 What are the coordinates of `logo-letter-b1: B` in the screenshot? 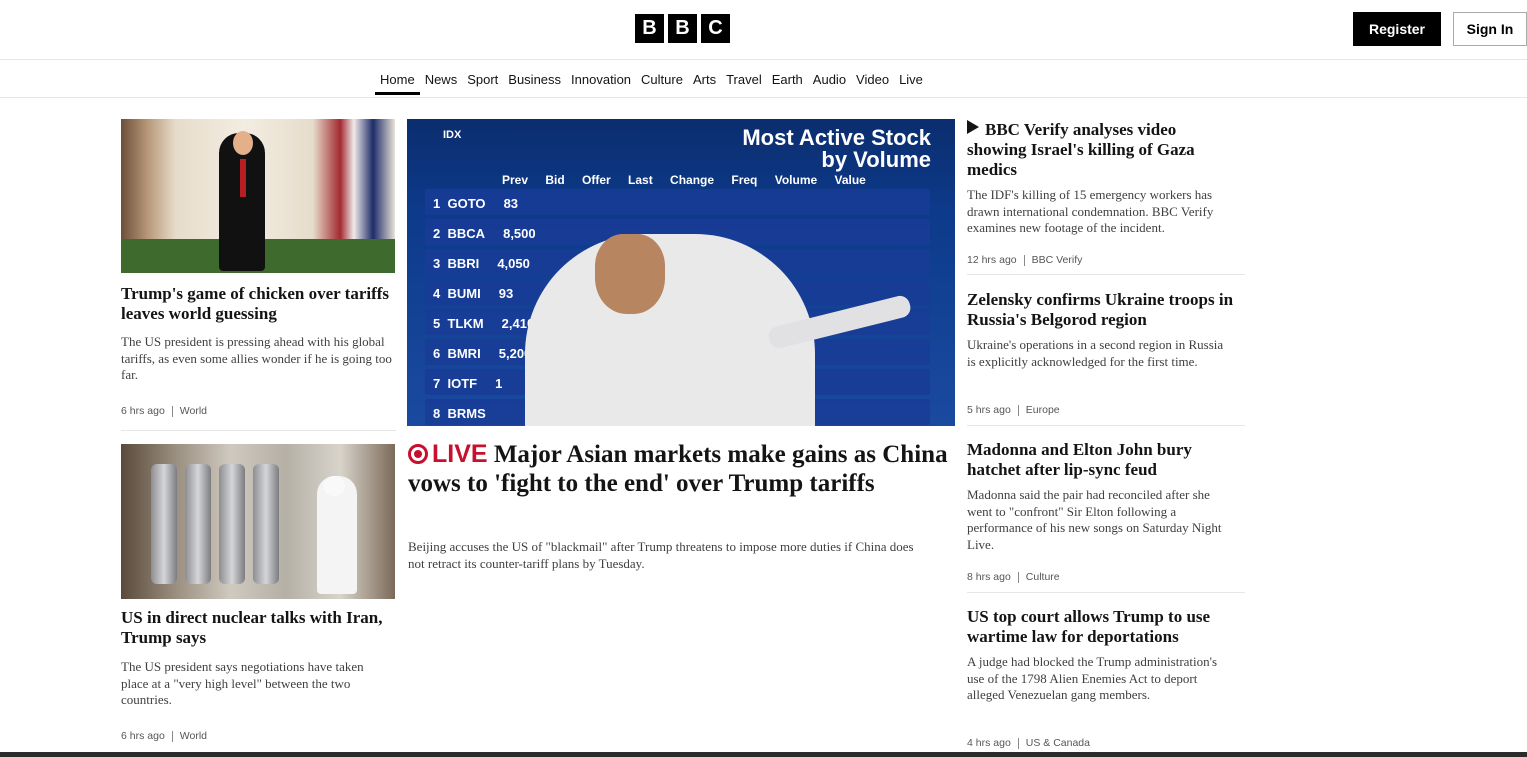 It's located at (649, 28).